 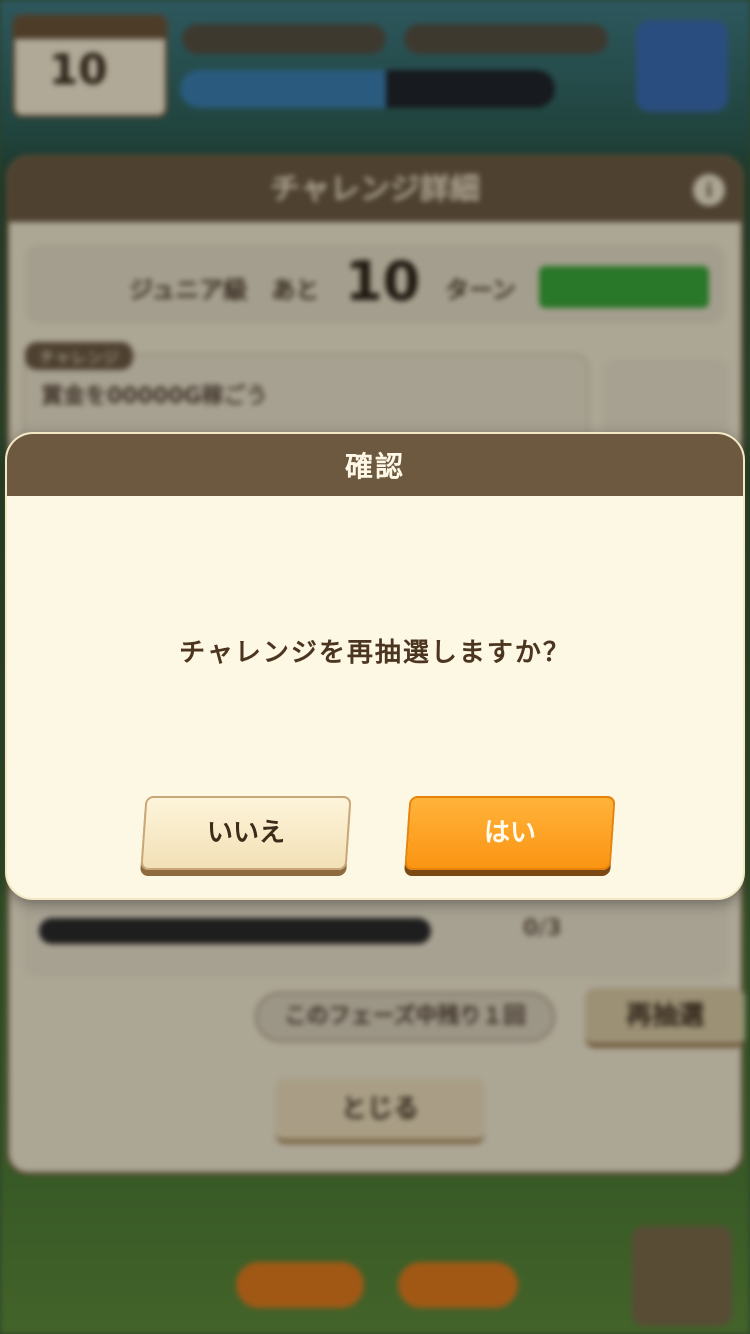 I want to click on no-button-label: いいえ, so click(x=245, y=833).